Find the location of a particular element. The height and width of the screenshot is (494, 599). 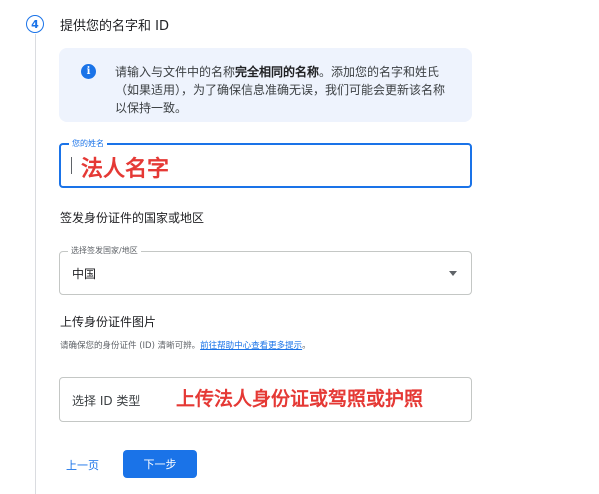

id-type-placeholder: 选择 ID 类型 is located at coordinates (106, 401).